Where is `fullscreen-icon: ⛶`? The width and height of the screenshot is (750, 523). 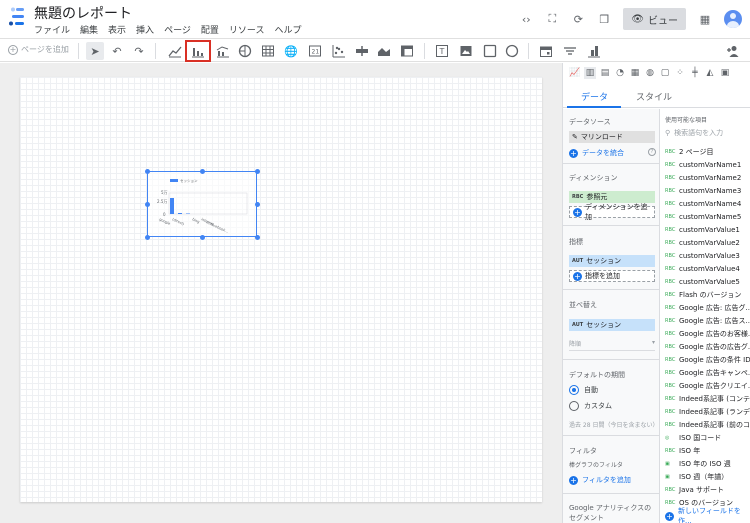
fullscreen-icon: ⛶ is located at coordinates (552, 19).